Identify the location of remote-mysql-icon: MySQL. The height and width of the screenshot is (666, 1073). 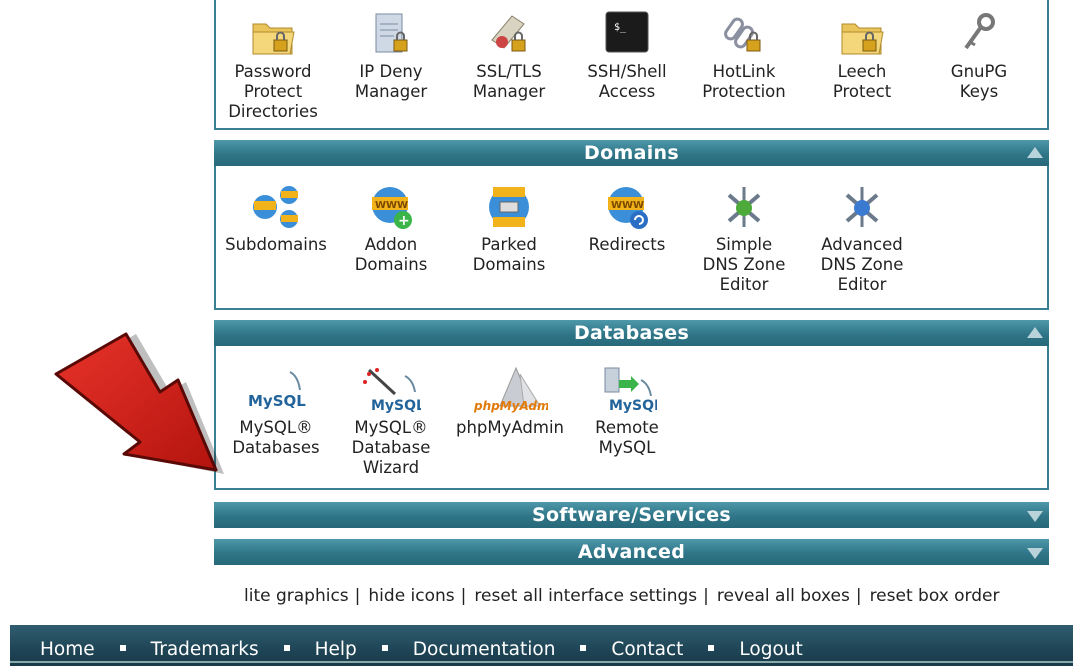
(630, 390).